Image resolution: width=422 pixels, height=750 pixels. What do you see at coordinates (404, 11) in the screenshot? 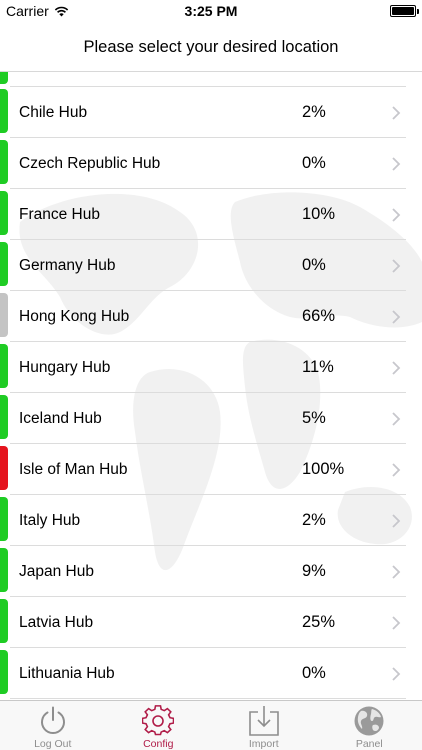
I see `battery-icon` at bounding box center [404, 11].